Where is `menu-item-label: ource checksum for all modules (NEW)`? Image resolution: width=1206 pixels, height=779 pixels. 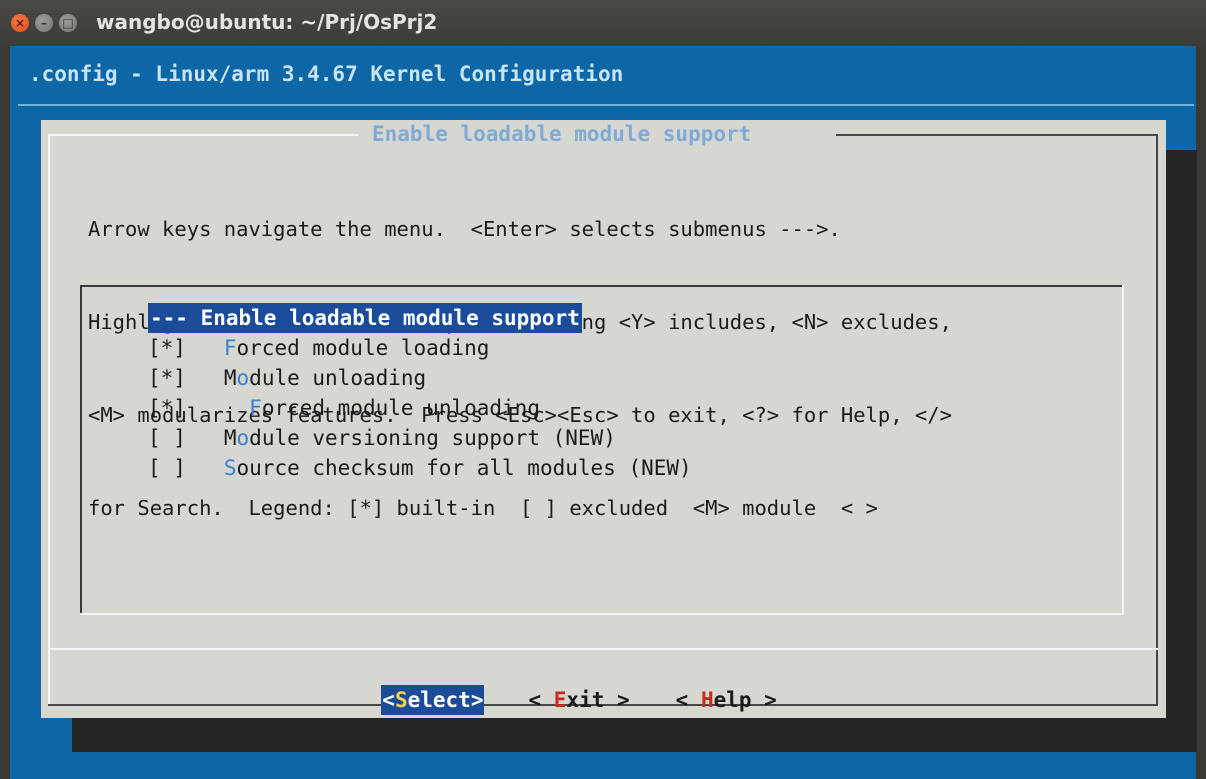
menu-item-label: ource checksum for all modules (NEW) is located at coordinates (464, 468).